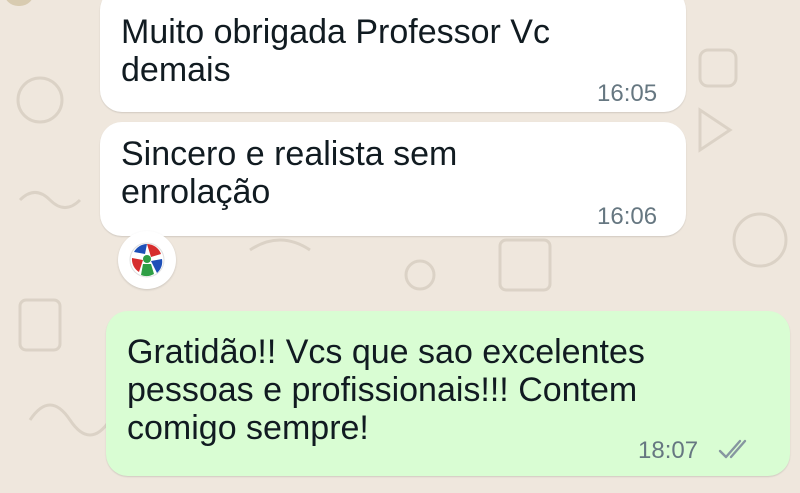  What do you see at coordinates (627, 93) in the screenshot?
I see `message-timestamp: 16:05` at bounding box center [627, 93].